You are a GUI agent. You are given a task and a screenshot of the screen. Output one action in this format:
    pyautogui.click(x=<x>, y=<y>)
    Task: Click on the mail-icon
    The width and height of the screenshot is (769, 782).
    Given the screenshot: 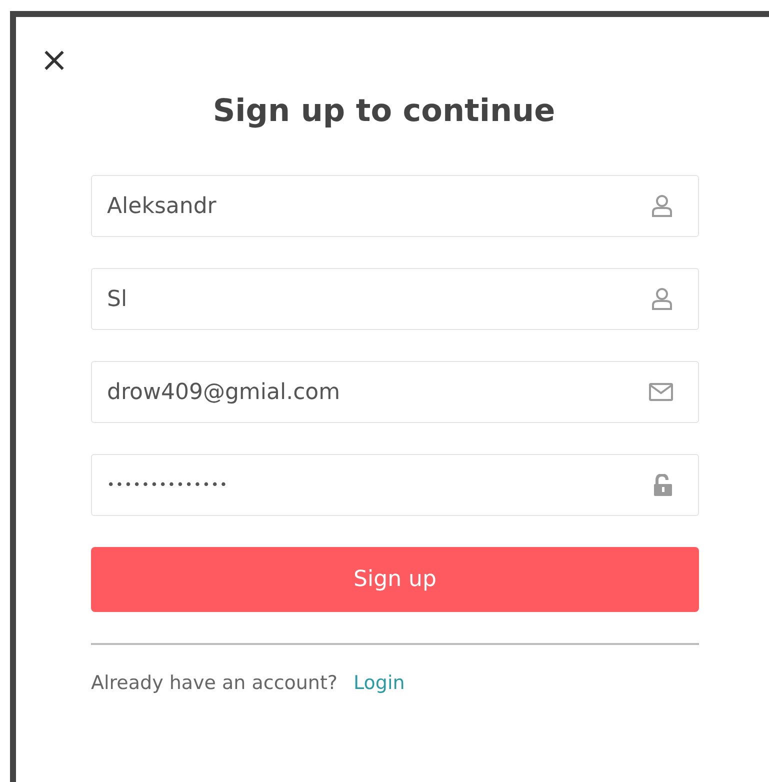 What is the action you would take?
    pyautogui.click(x=661, y=392)
    